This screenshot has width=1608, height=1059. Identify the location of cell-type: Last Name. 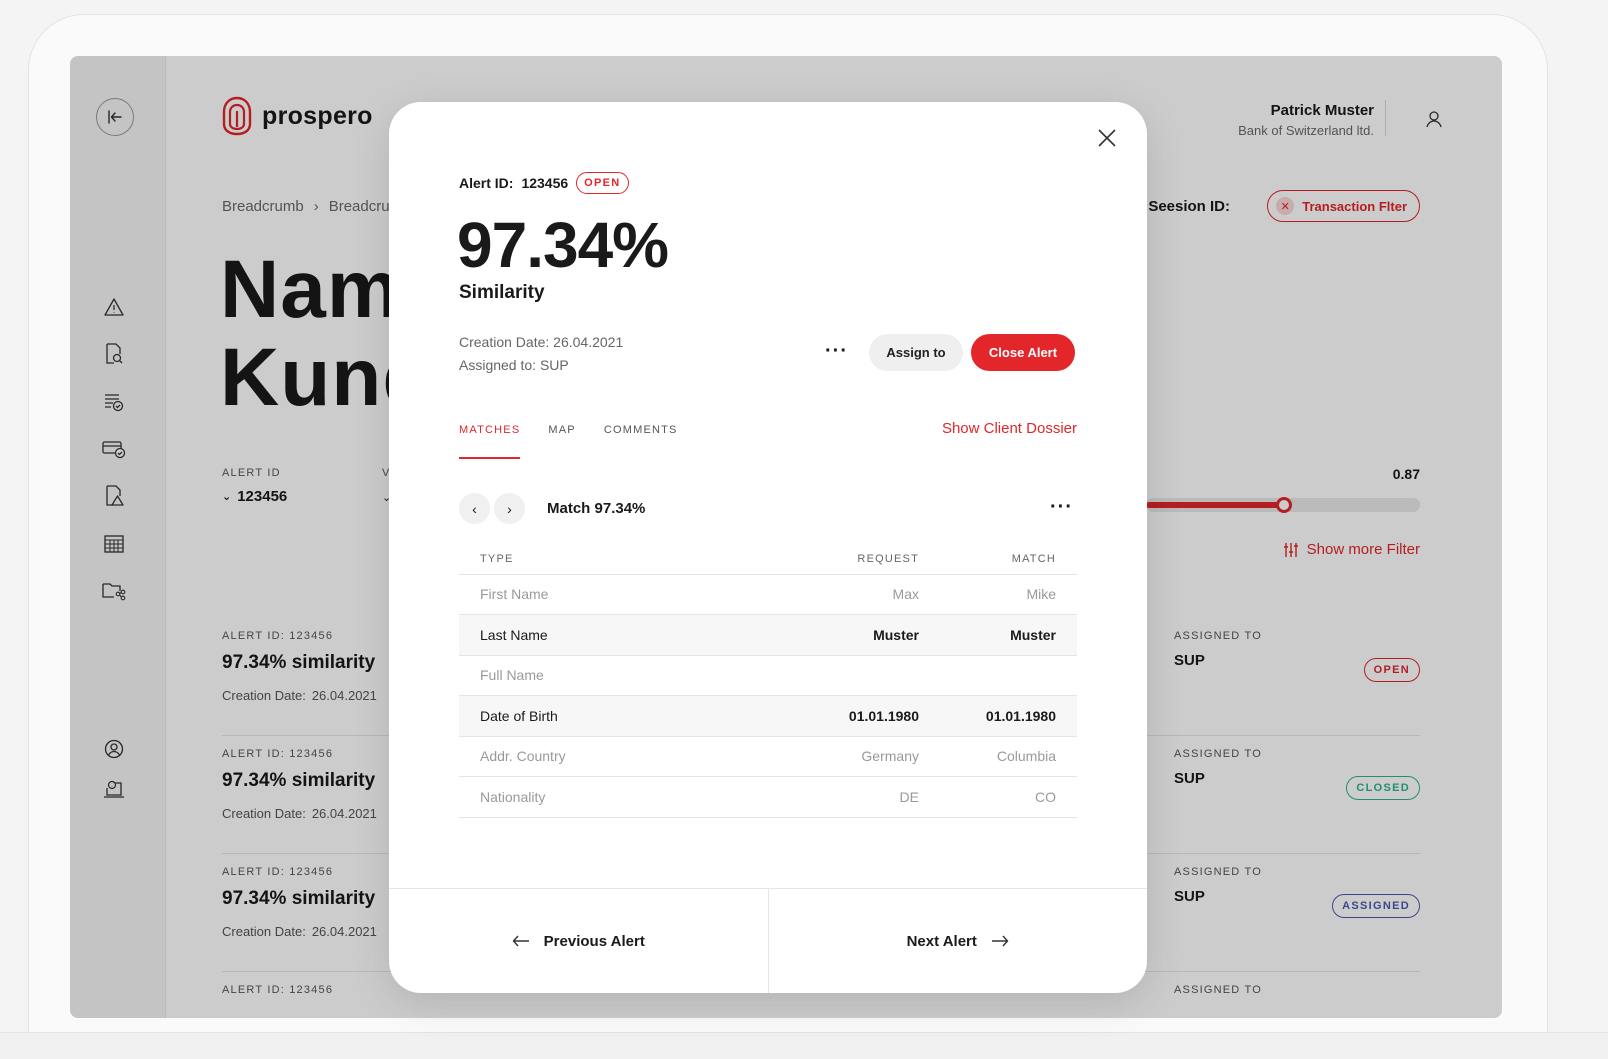
(589, 635).